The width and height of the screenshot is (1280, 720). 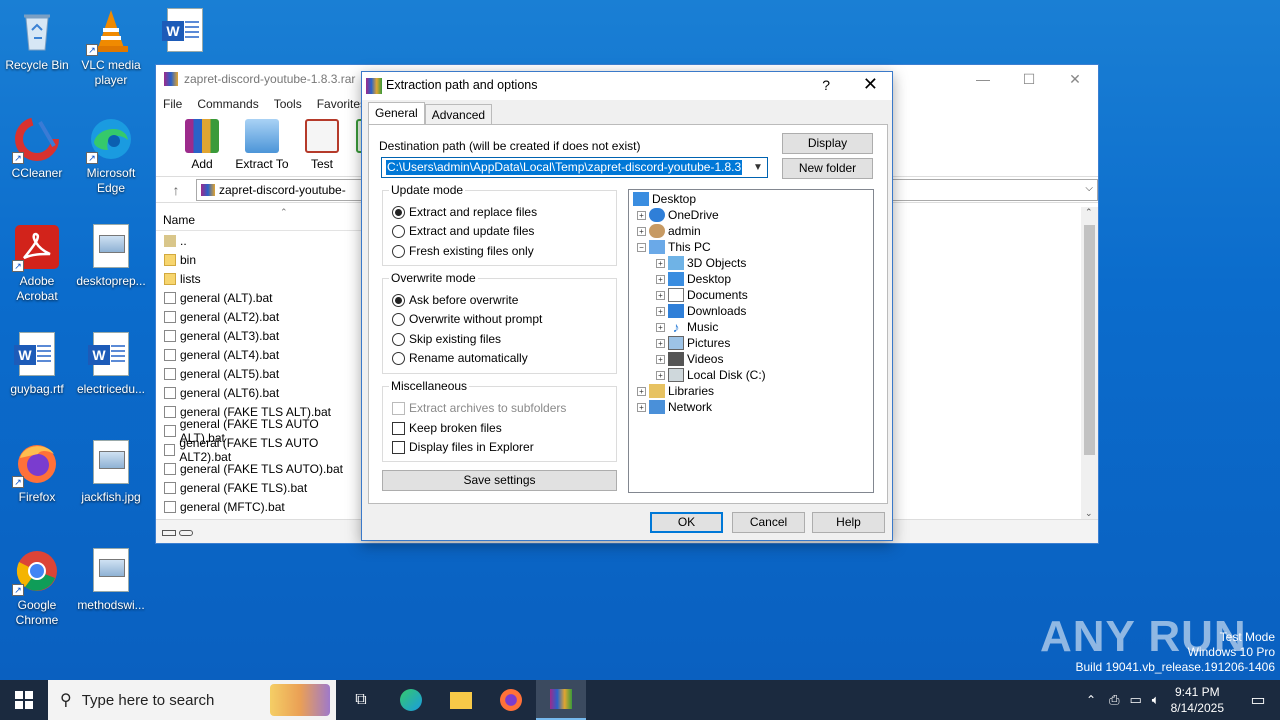 I want to click on tree-node-documents: + Documents, so click(x=702, y=295).